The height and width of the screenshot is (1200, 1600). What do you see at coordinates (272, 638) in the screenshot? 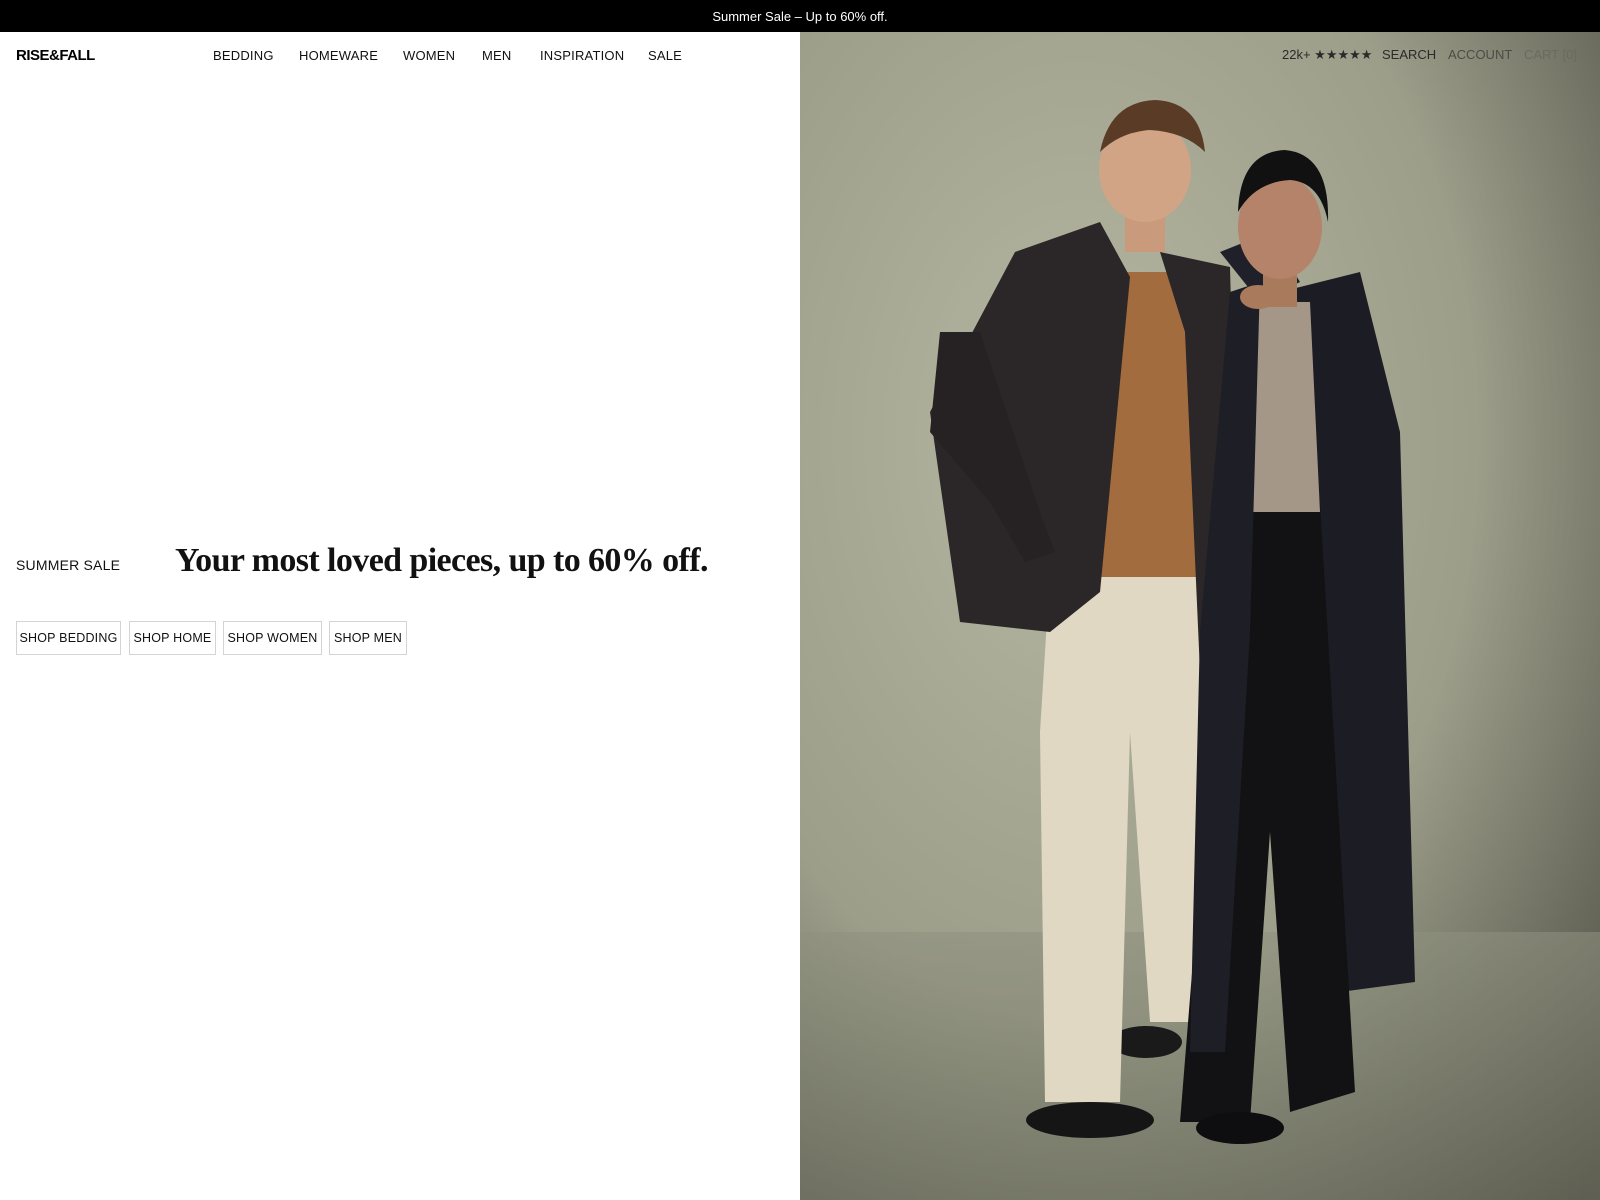
I see `shop-women-button: SHOP WOMEN` at bounding box center [272, 638].